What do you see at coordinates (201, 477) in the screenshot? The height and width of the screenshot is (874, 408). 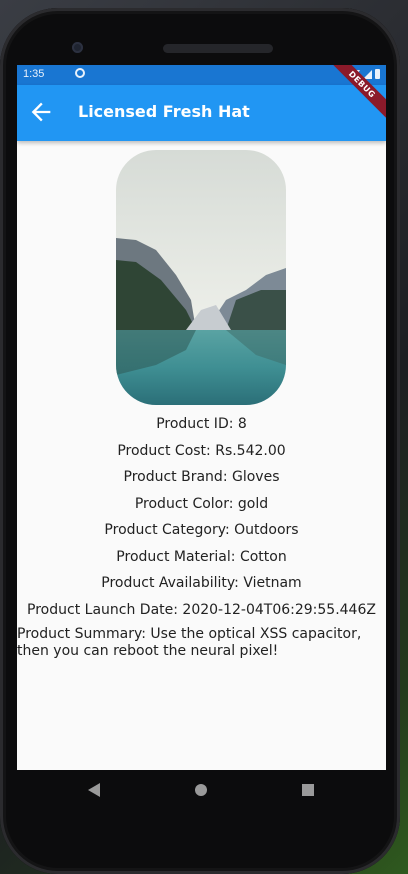 I see `product-brand: Product Brand: Gloves` at bounding box center [201, 477].